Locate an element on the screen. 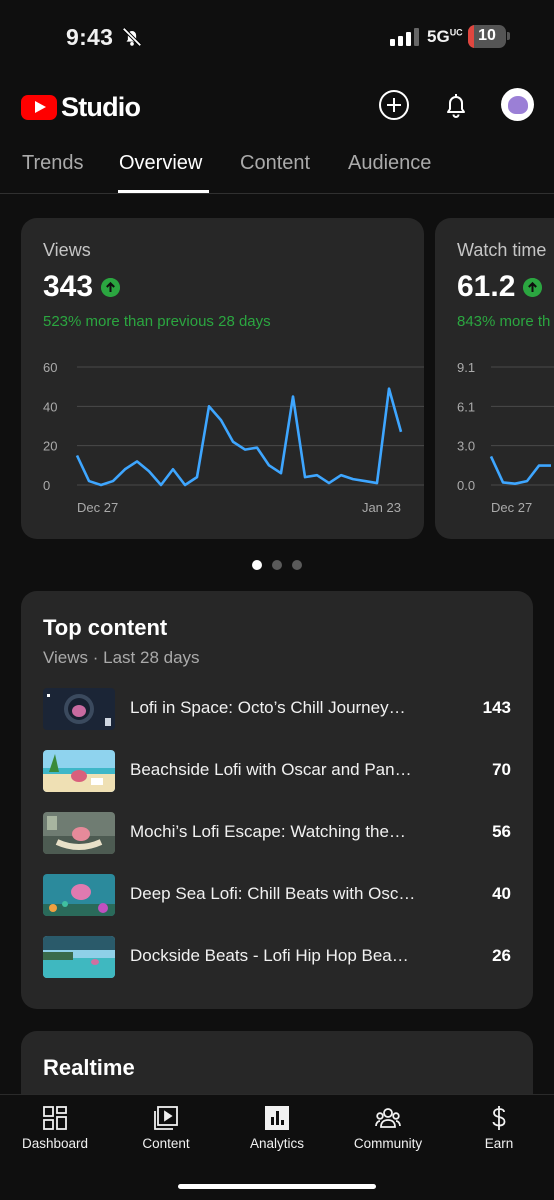 The image size is (554, 1200). tab-content: Content is located at coordinates (275, 163).